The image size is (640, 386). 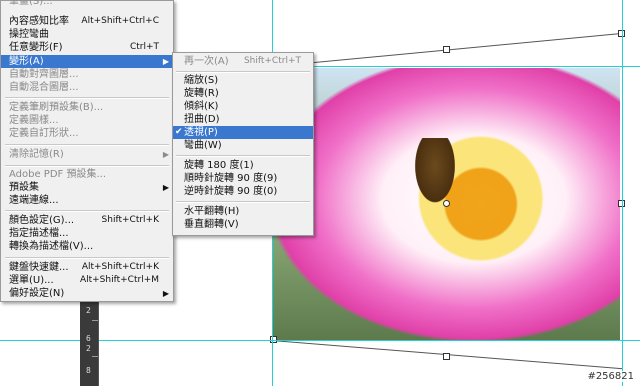 What do you see at coordinates (87, 47) in the screenshot?
I see `menu-item-free-transform: 任意變形(F) Ctrl+T` at bounding box center [87, 47].